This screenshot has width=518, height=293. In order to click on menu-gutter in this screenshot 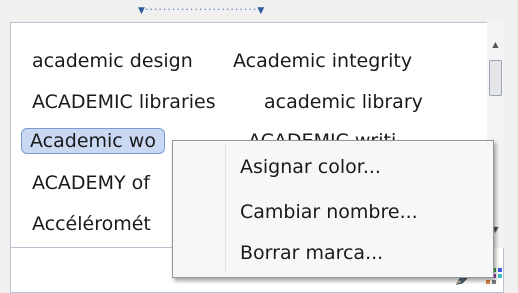, I will do `click(225, 209)`.